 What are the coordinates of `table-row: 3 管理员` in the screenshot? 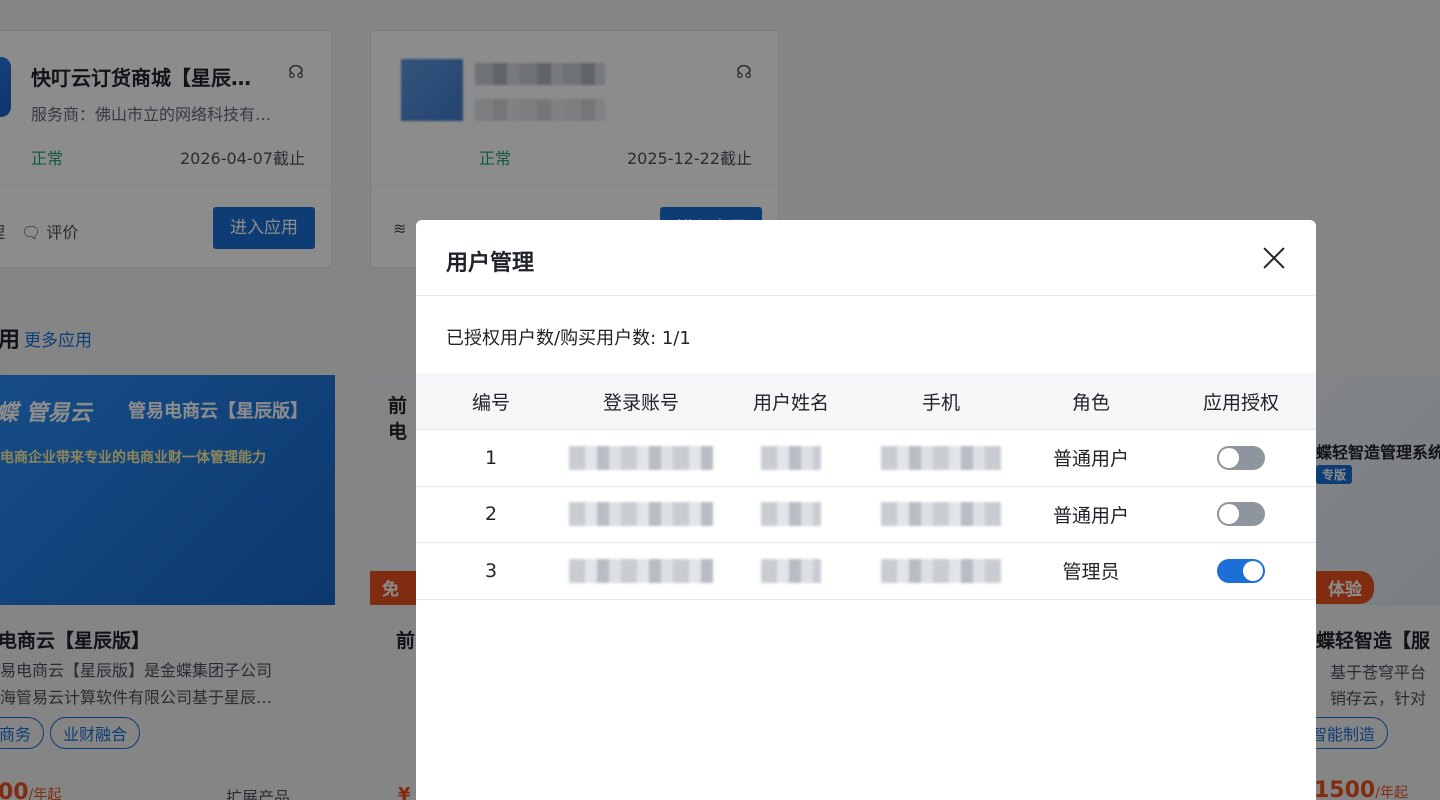 It's located at (866, 571).